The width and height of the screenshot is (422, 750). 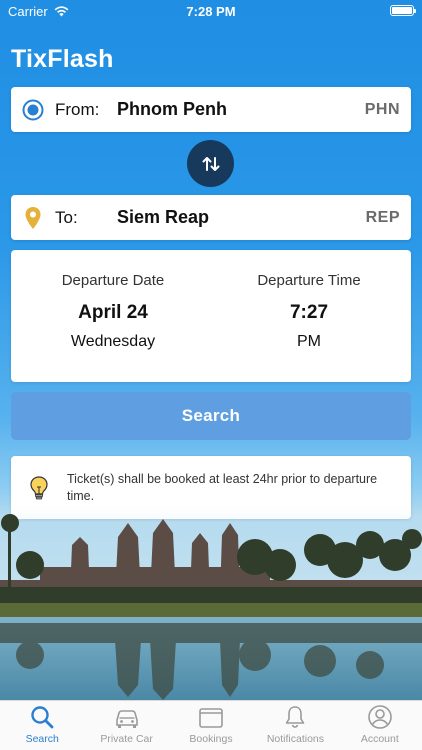 I want to click on to-location-field: To: Siem Reap REP, so click(x=211, y=217).